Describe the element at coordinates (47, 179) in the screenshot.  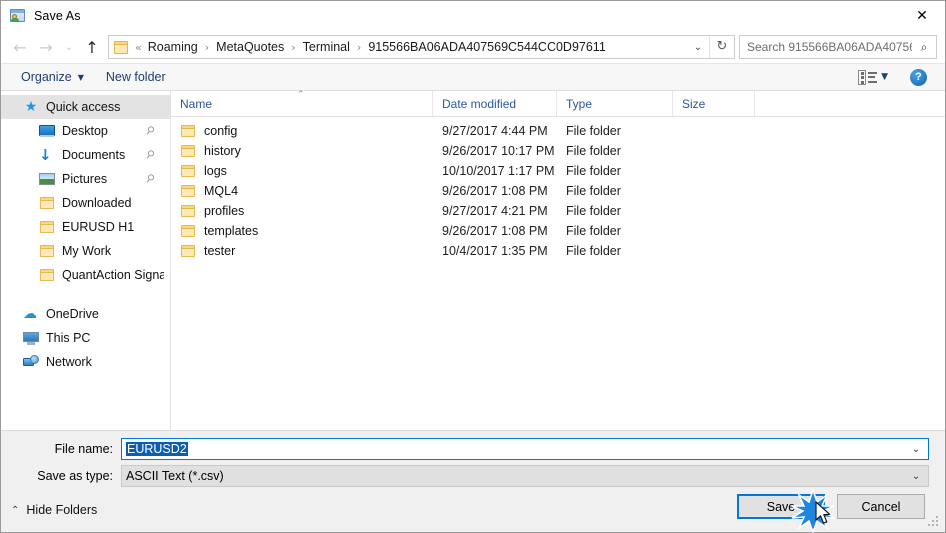
I see `pictures-icon` at that location.